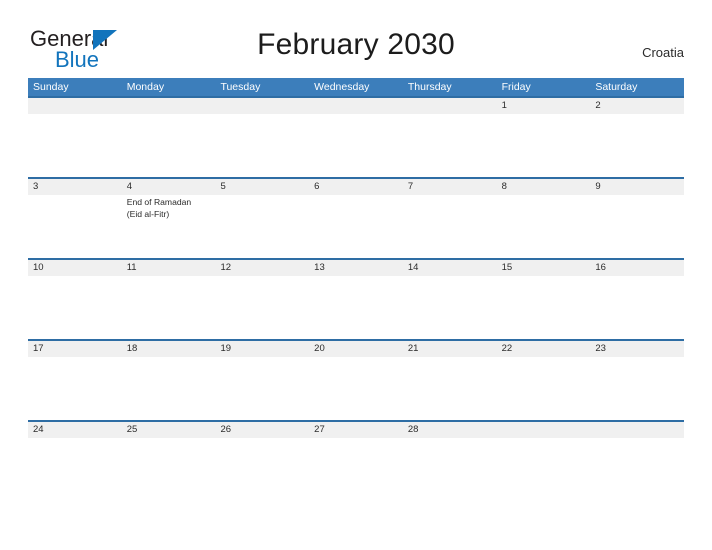 This screenshot has height=550, width=712. I want to click on day-number: 6, so click(356, 187).